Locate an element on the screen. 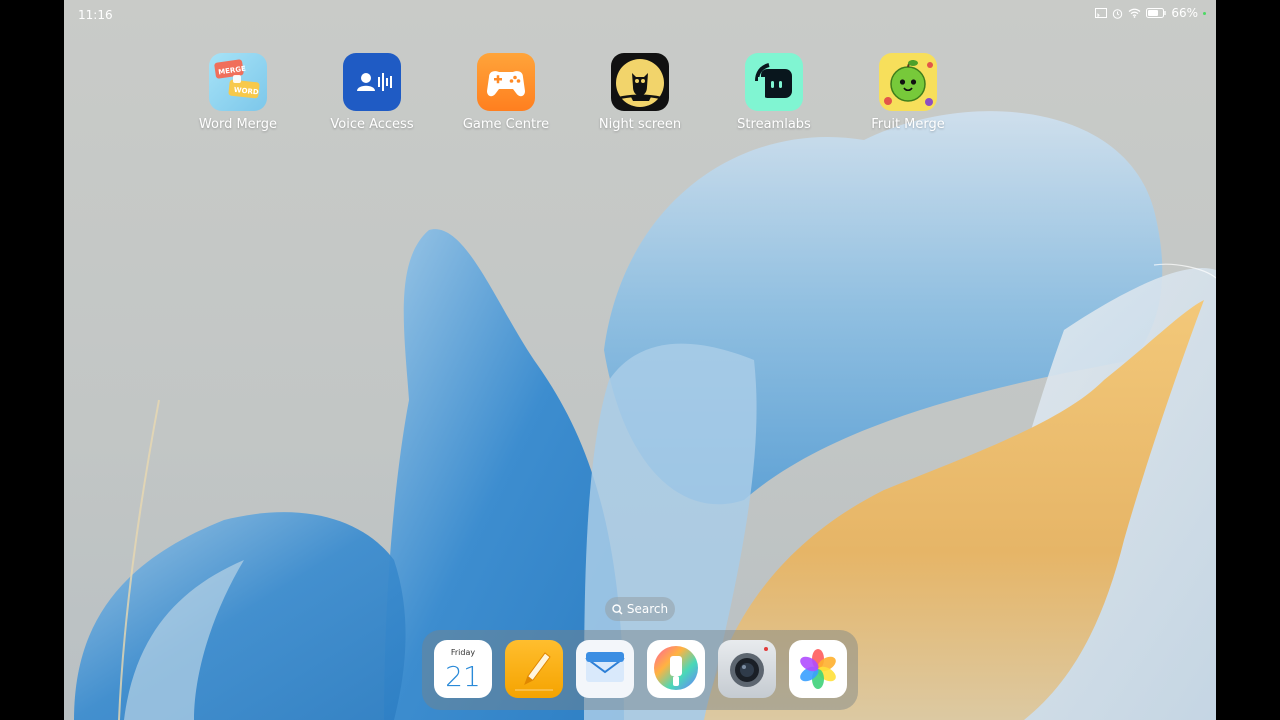 Image resolution: width=1280 pixels, height=720 pixels. alarm-icon is located at coordinates (1118, 13).